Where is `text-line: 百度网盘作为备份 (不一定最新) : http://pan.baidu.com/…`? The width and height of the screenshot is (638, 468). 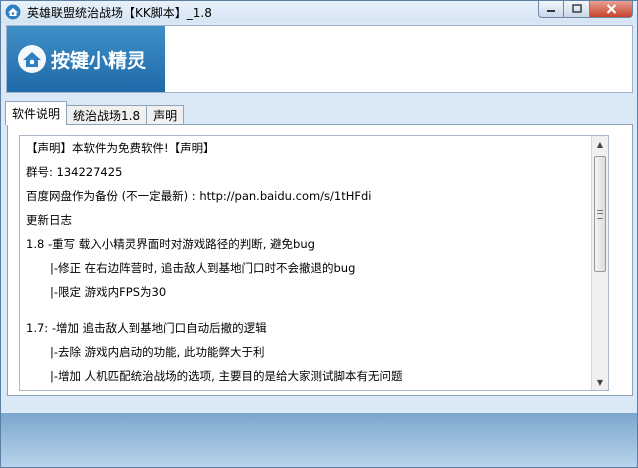
text-line: 百度网盘作为备份 (不一定最新) : http://pan.baidu.com/… is located at coordinates (199, 196).